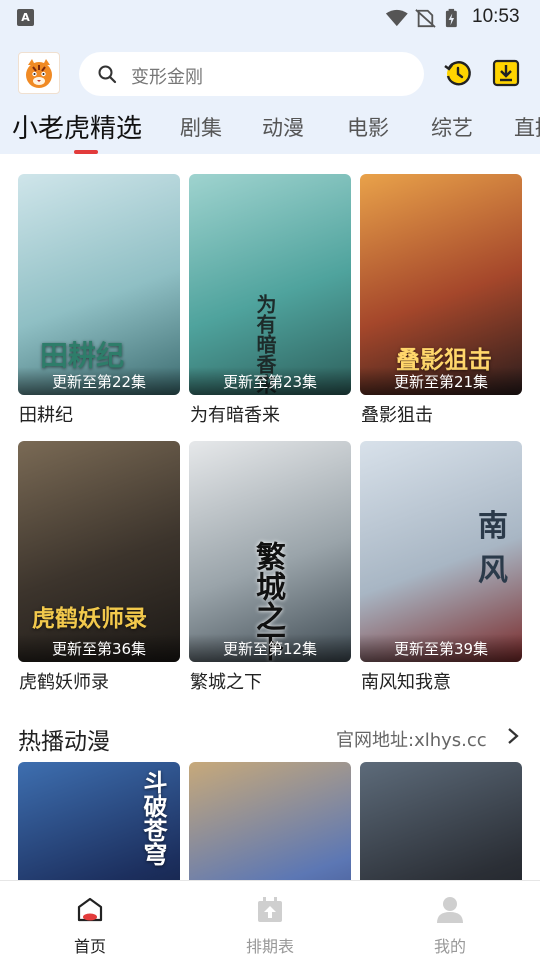 The width and height of the screenshot is (540, 960). What do you see at coordinates (46, 414) in the screenshot?
I see `card-title: 田耕纪` at bounding box center [46, 414].